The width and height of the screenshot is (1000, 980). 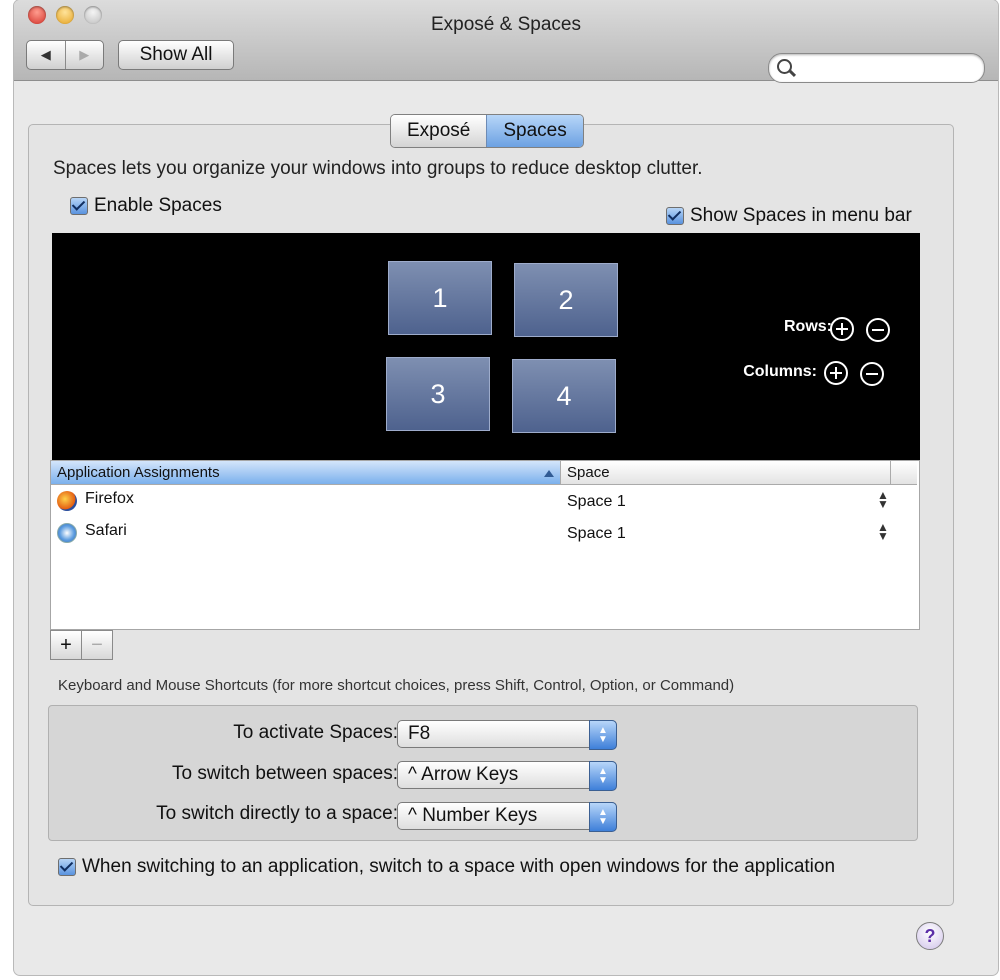 What do you see at coordinates (534, 131) in the screenshot?
I see `tab-spaces: Spaces` at bounding box center [534, 131].